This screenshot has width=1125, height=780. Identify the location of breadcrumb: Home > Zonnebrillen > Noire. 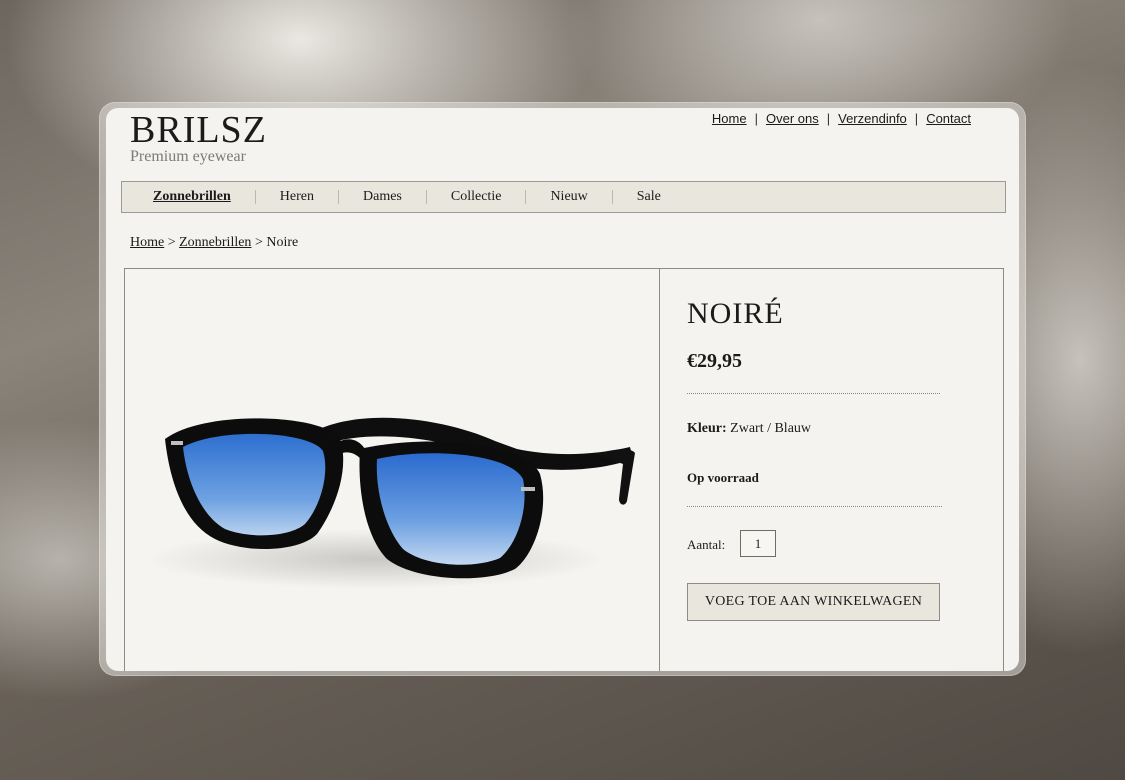
(214, 243).